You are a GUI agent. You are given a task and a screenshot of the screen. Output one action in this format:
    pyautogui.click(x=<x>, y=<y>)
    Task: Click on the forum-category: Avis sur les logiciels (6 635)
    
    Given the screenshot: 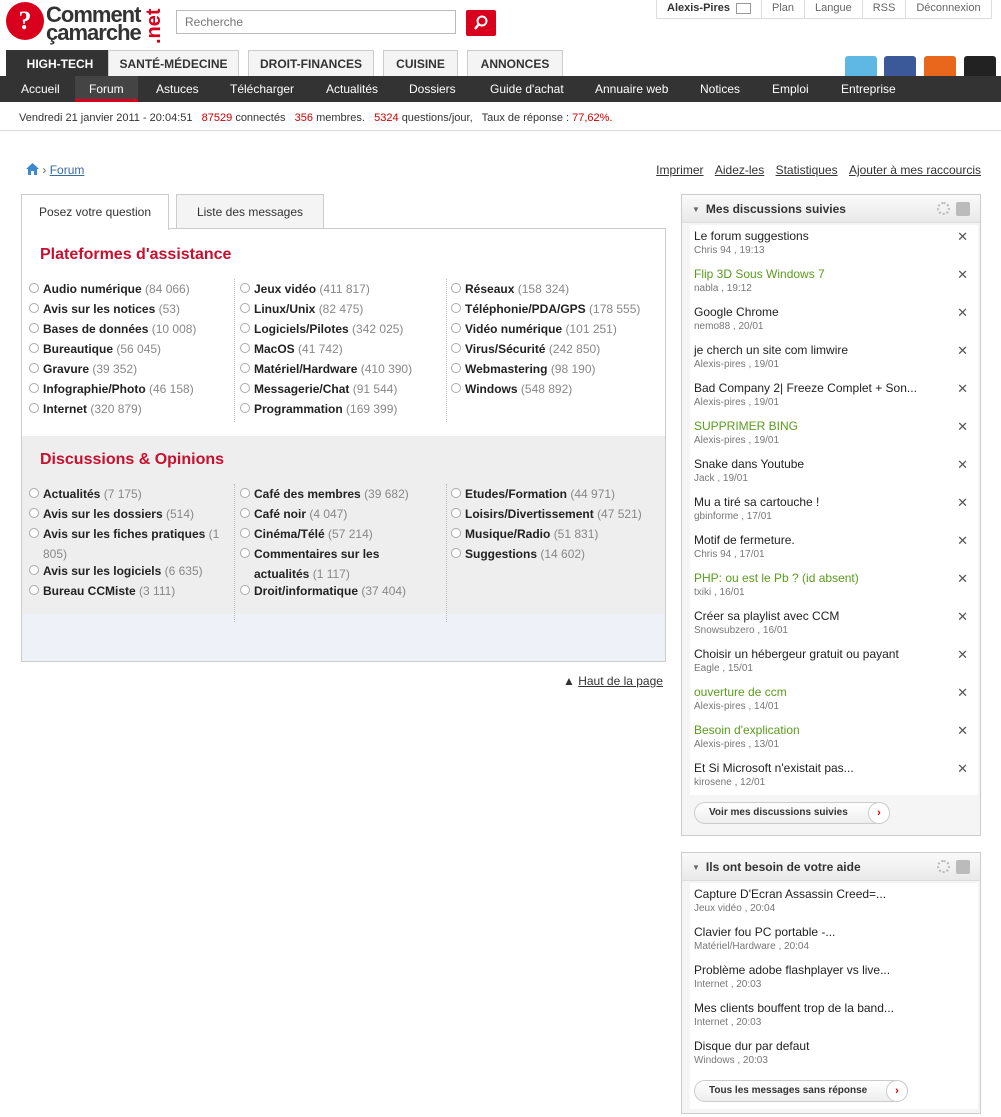 What is the action you would take?
    pyautogui.click(x=130, y=571)
    